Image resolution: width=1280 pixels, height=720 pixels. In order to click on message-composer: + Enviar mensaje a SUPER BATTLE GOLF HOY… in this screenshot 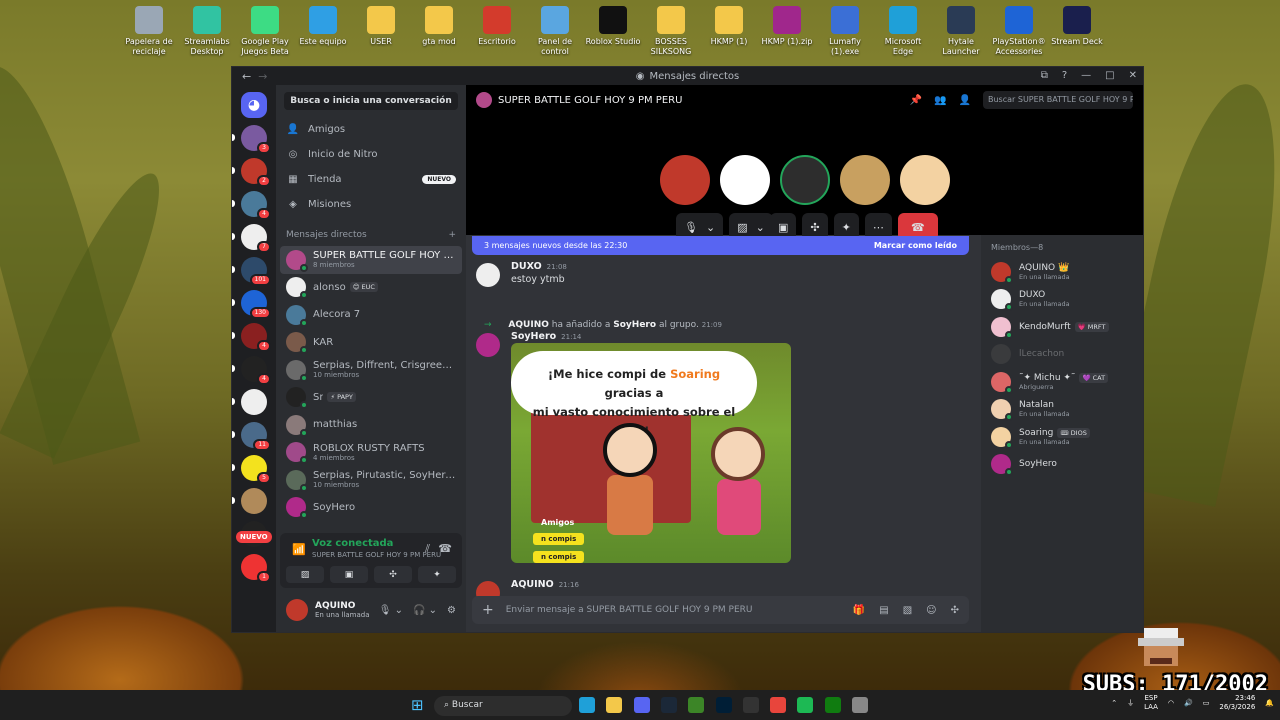, I will do `click(720, 610)`.